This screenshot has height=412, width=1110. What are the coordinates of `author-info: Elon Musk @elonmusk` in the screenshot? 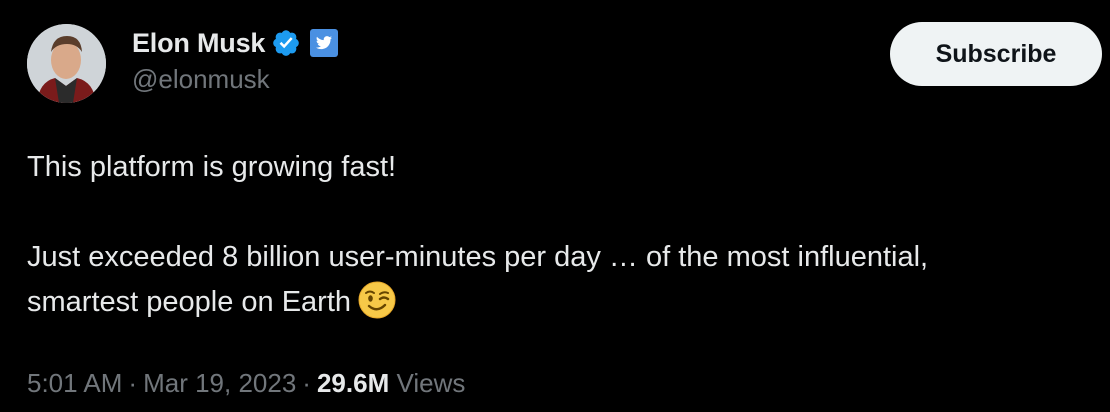 It's located at (235, 61).